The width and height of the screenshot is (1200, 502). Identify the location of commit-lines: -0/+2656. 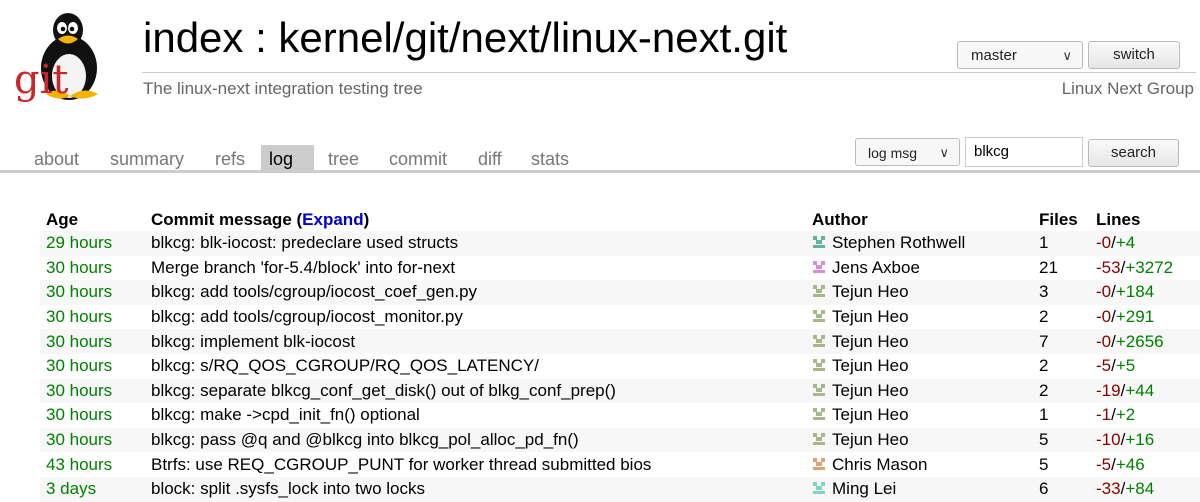
(1145, 341).